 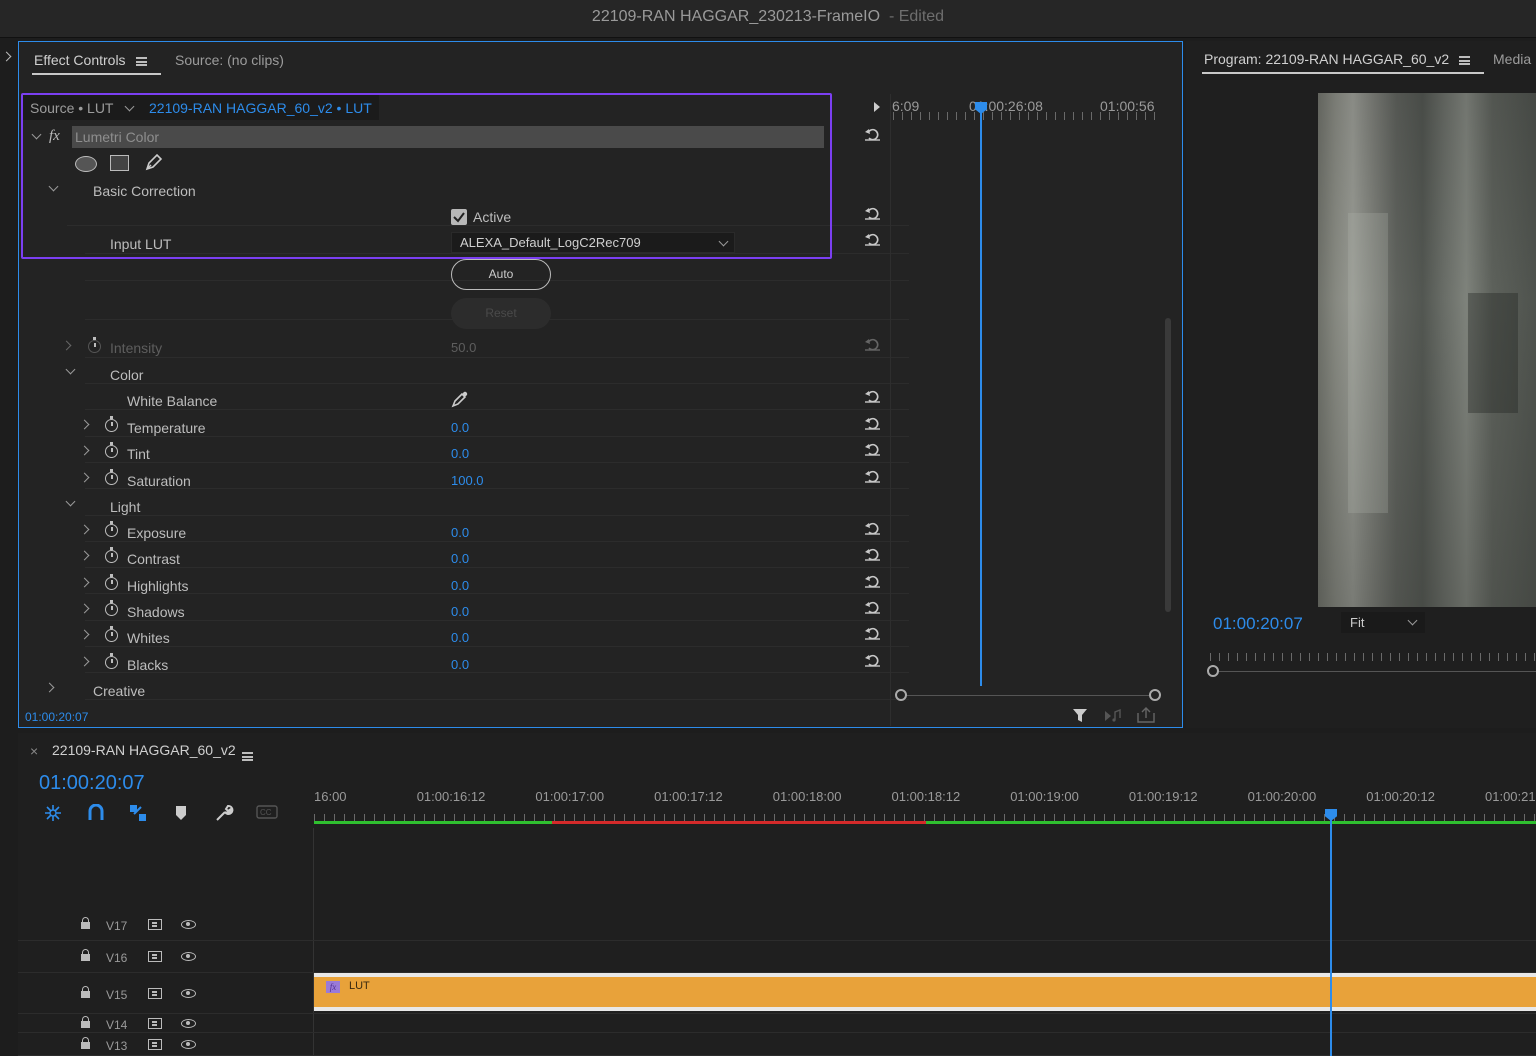 What do you see at coordinates (1080, 717) in the screenshot?
I see `filter-icon` at bounding box center [1080, 717].